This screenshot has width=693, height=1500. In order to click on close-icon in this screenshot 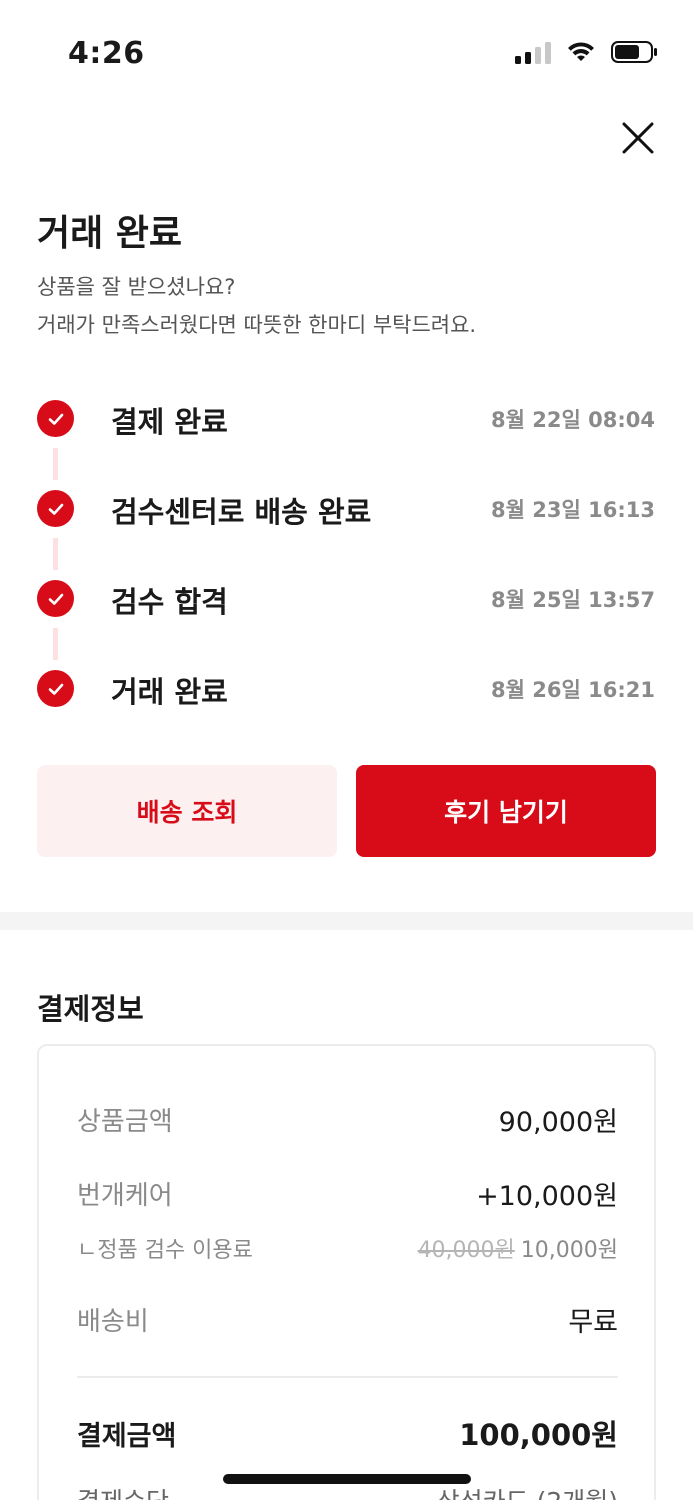, I will do `click(638, 138)`.